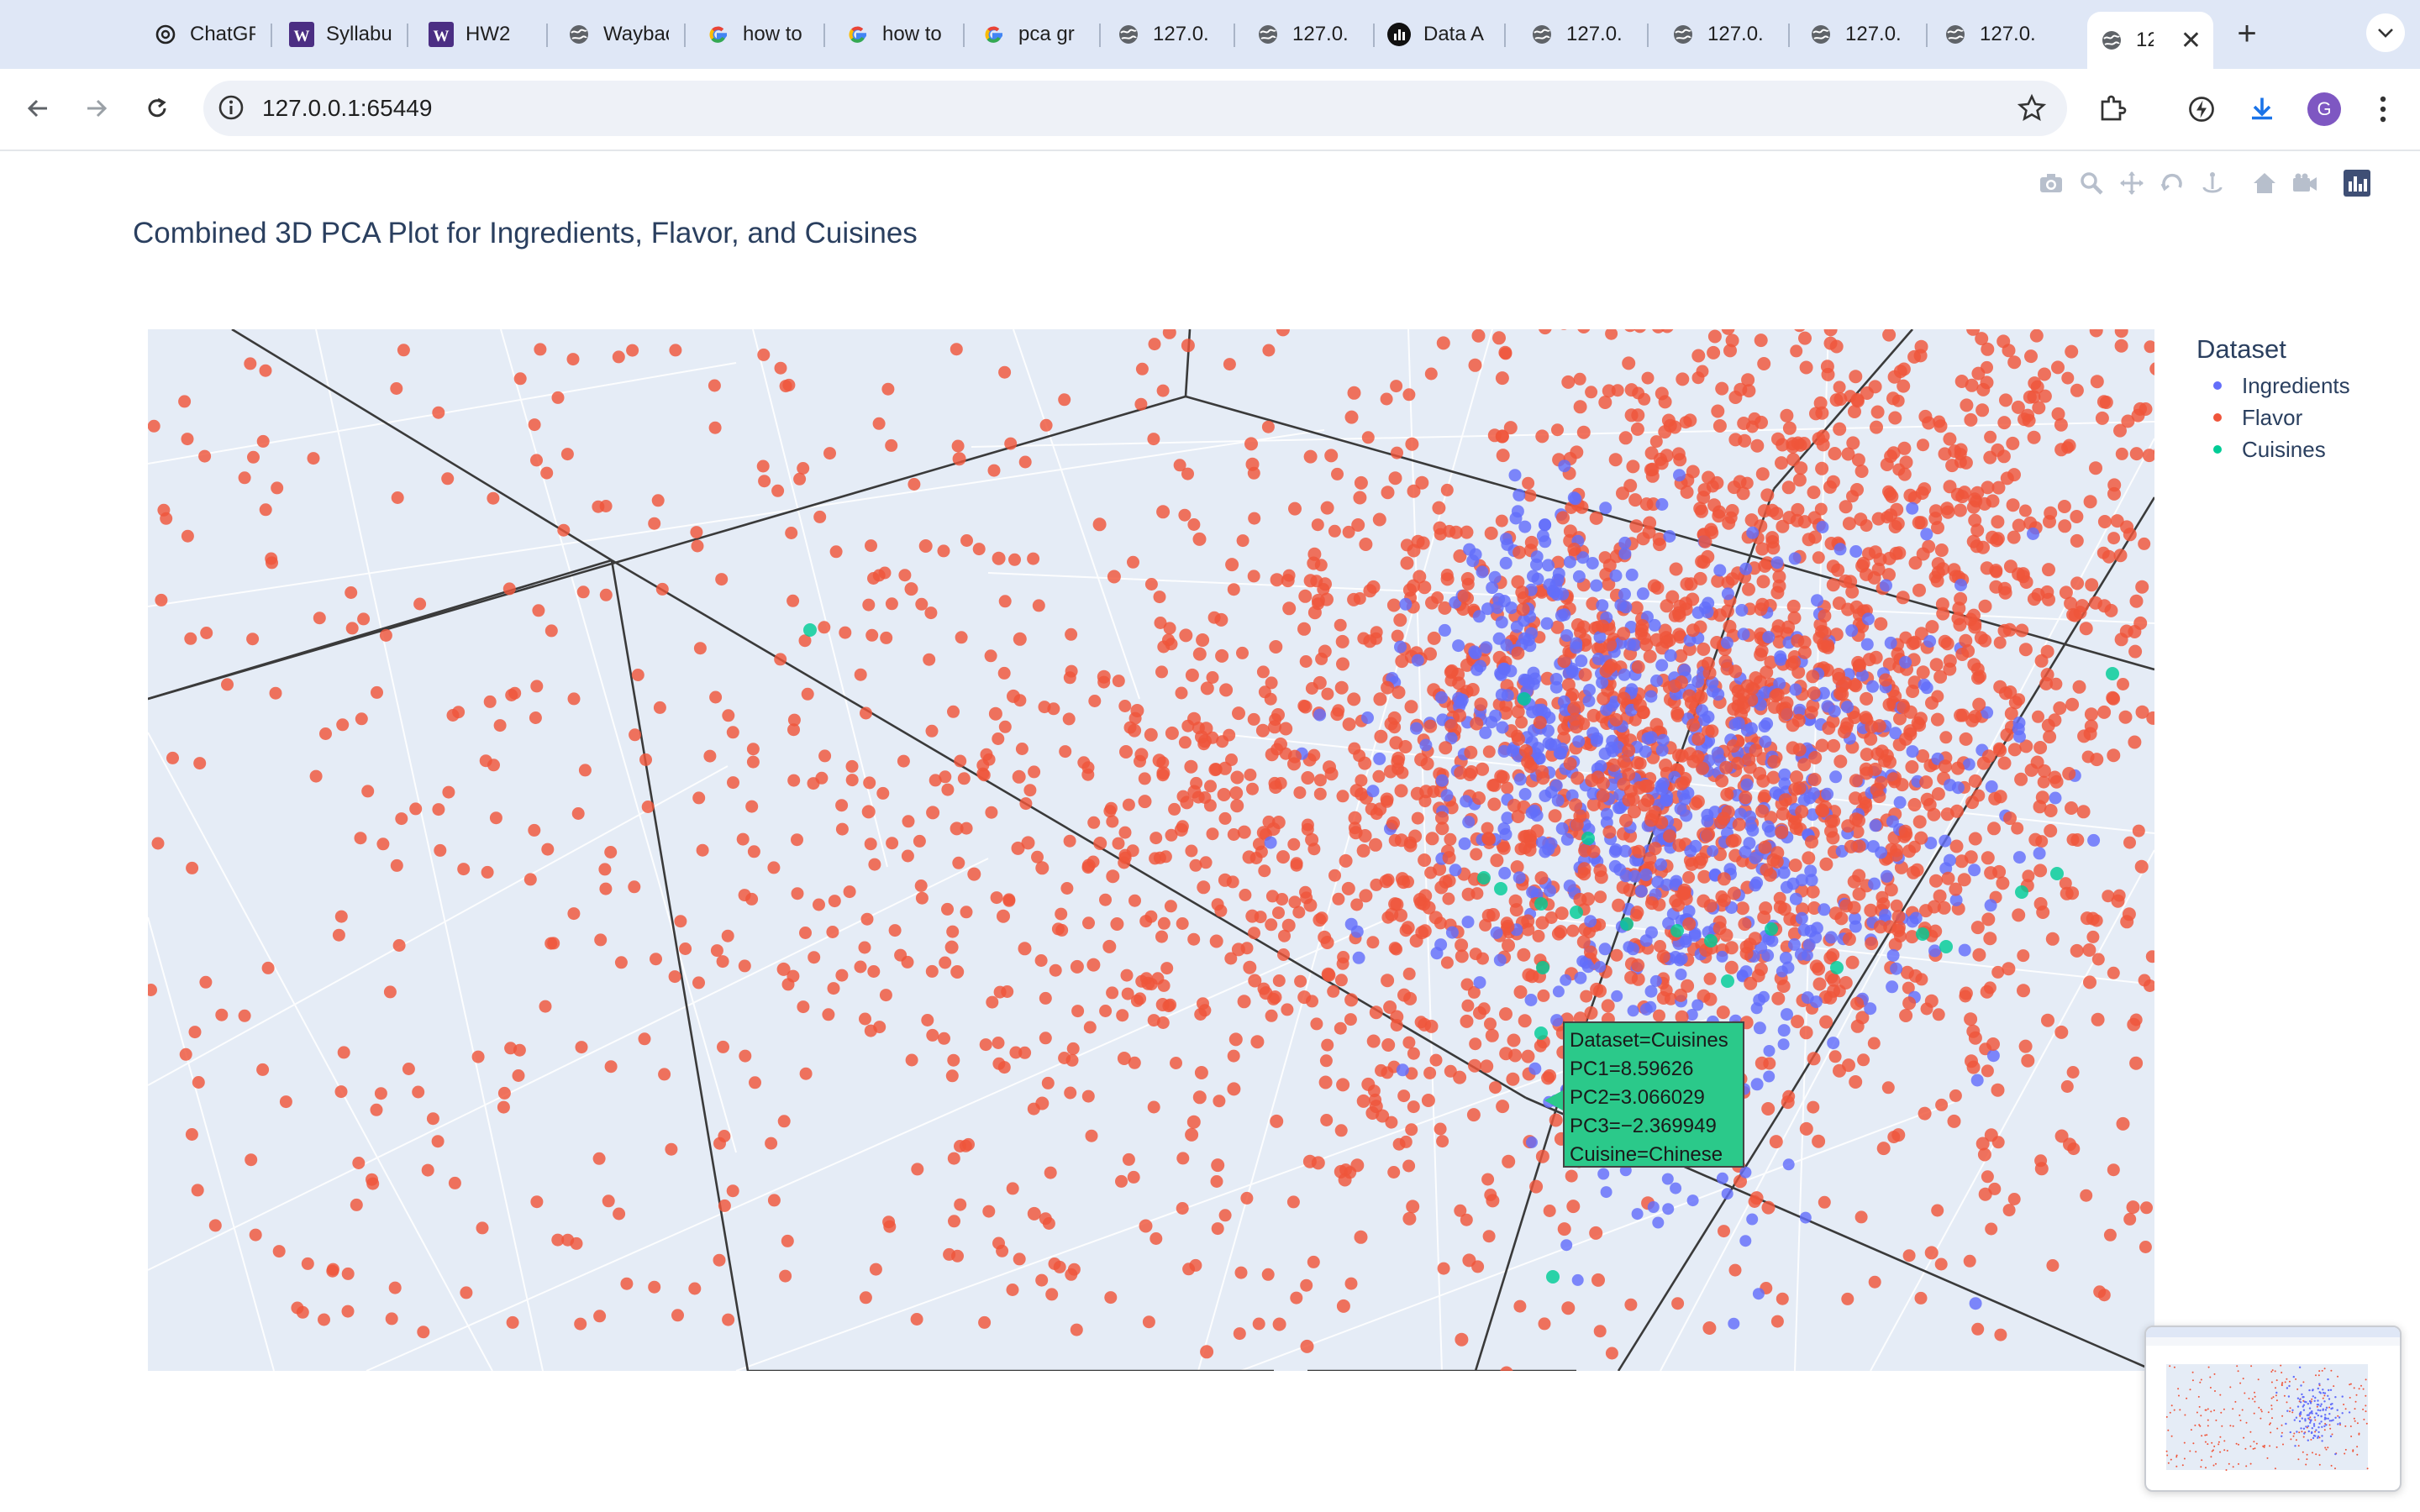  What do you see at coordinates (2091, 183) in the screenshot?
I see `zoom-icon` at bounding box center [2091, 183].